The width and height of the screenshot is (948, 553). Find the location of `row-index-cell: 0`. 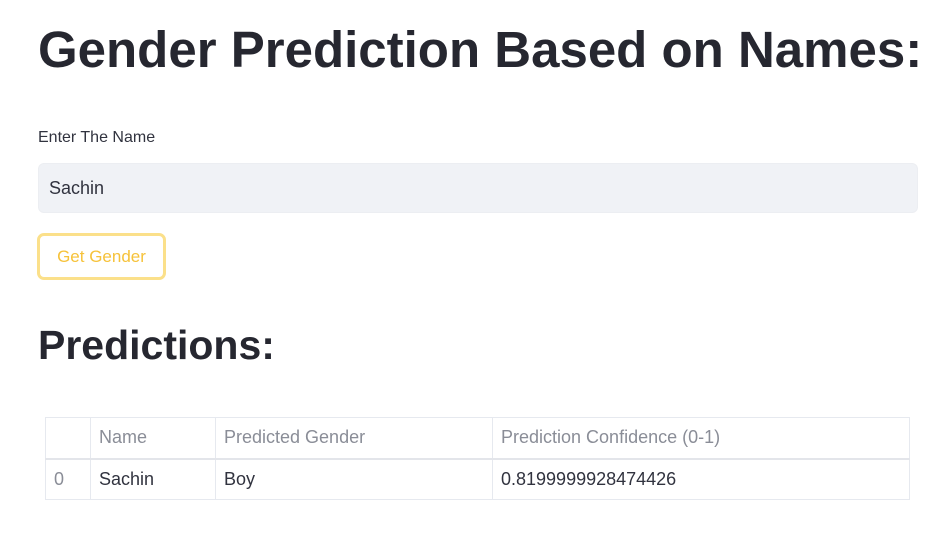

row-index-cell: 0 is located at coordinates (68, 479).